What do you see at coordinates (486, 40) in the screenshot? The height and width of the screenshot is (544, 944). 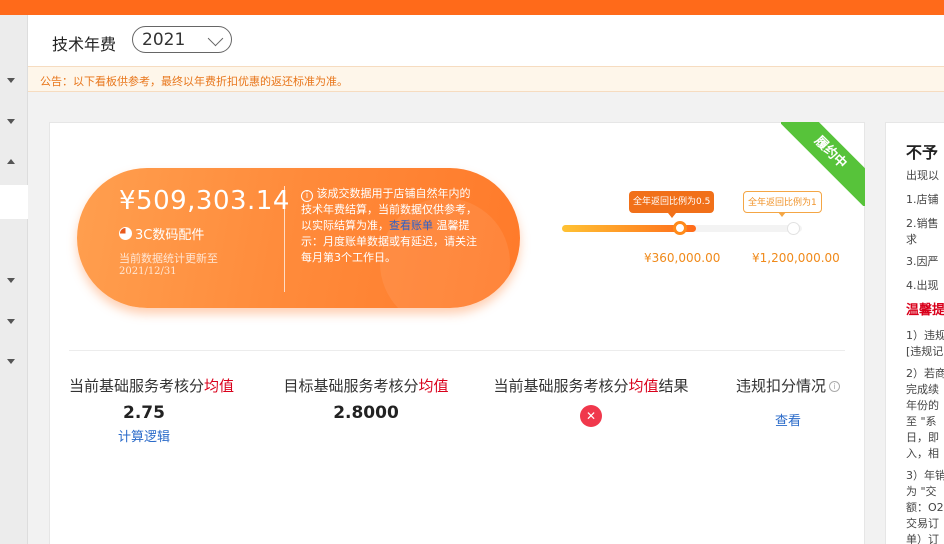 I see `page-header: 技术年费 2021` at bounding box center [486, 40].